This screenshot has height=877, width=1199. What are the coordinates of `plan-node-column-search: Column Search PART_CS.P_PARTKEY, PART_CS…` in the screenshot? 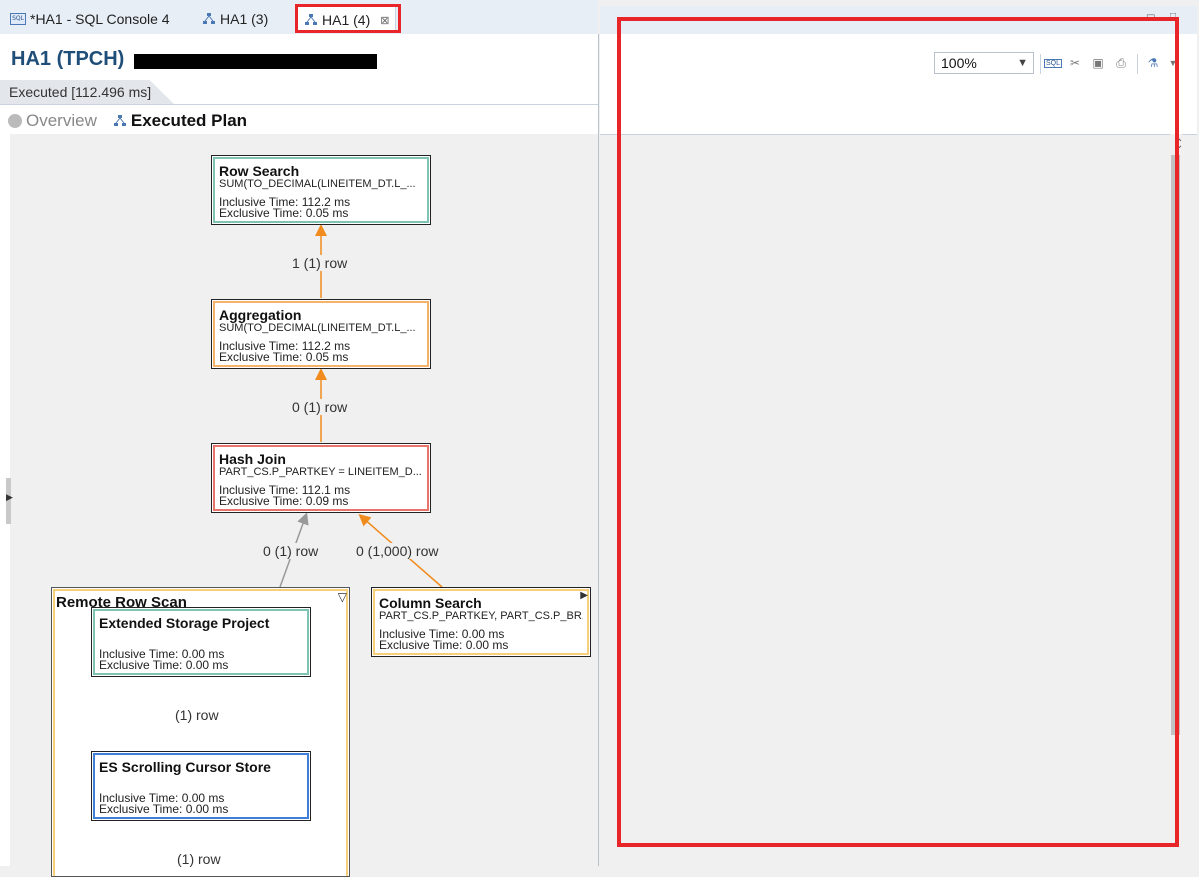 It's located at (481, 622).